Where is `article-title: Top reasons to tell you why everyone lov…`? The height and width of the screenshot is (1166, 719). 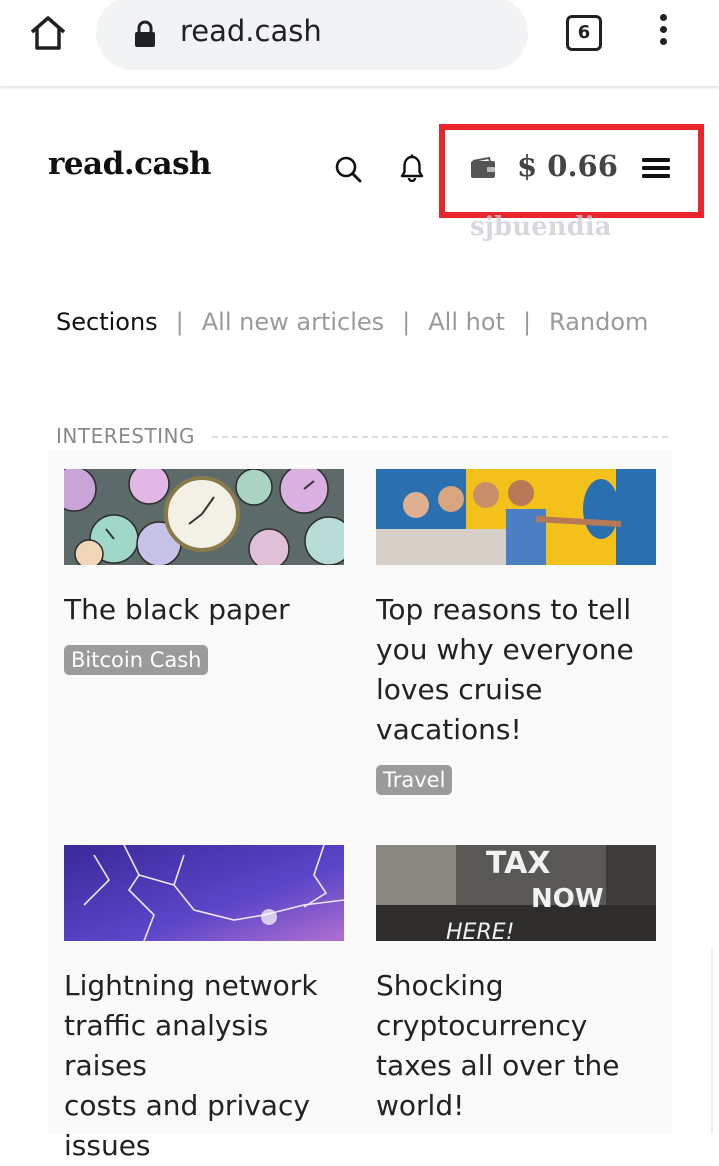 article-title: Top reasons to tell you why everyone lov… is located at coordinates (521, 670).